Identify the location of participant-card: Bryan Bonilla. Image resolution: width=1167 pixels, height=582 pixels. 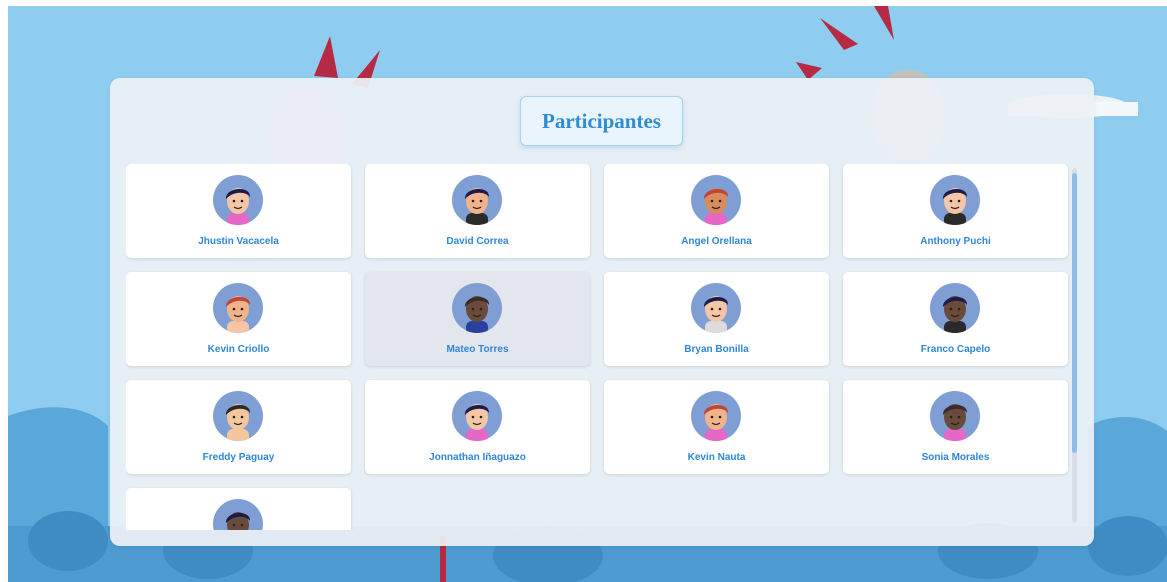
(716, 319).